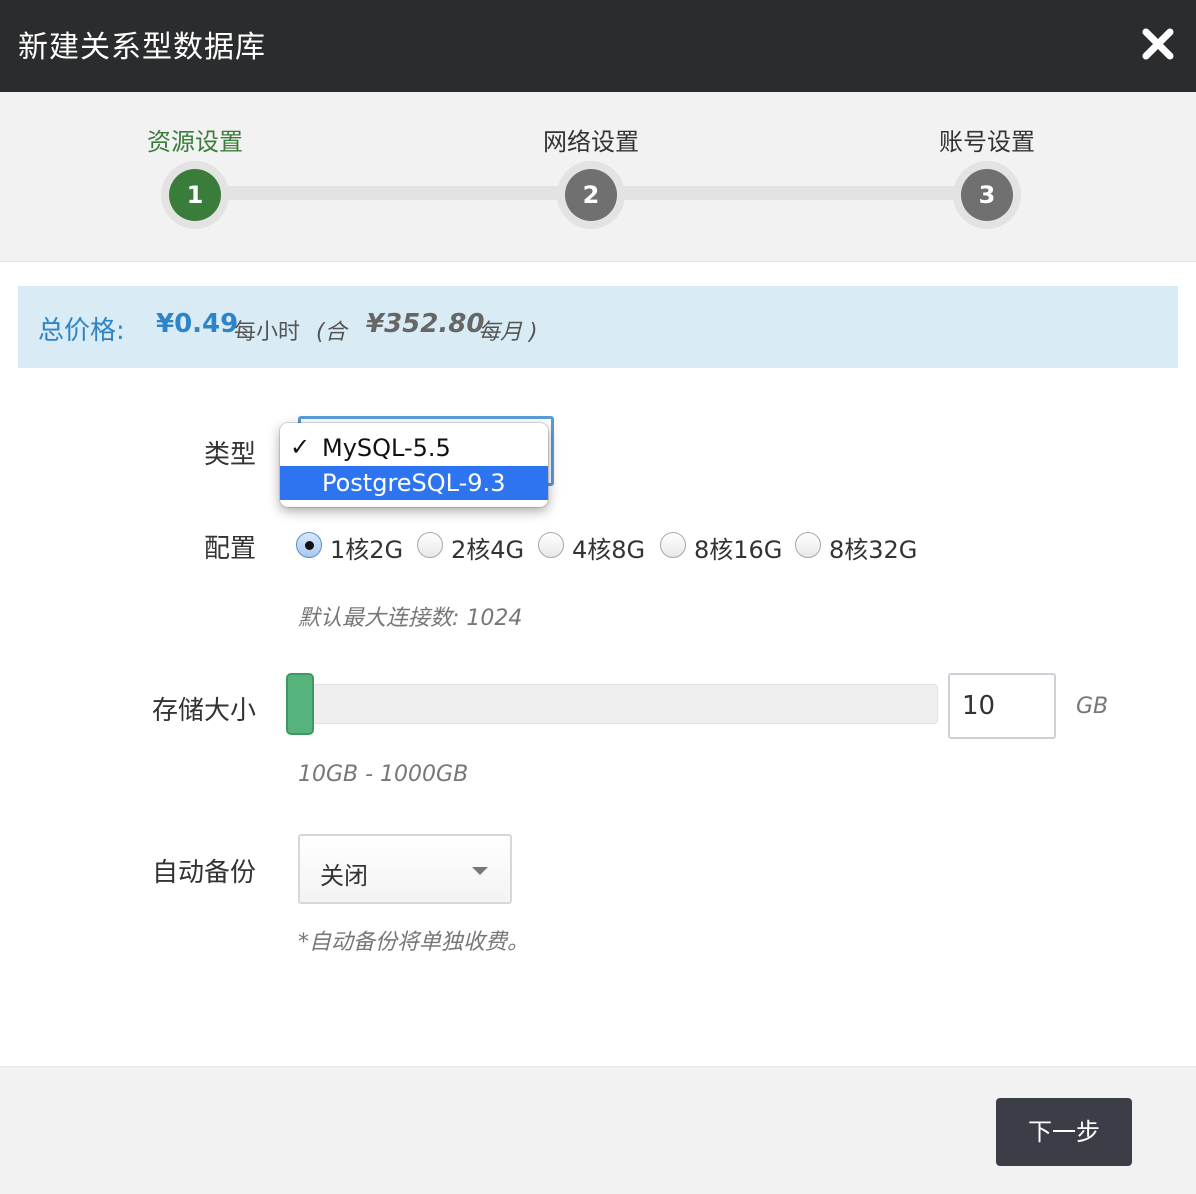  What do you see at coordinates (1002, 706) in the screenshot?
I see `storage-size-input` at bounding box center [1002, 706].